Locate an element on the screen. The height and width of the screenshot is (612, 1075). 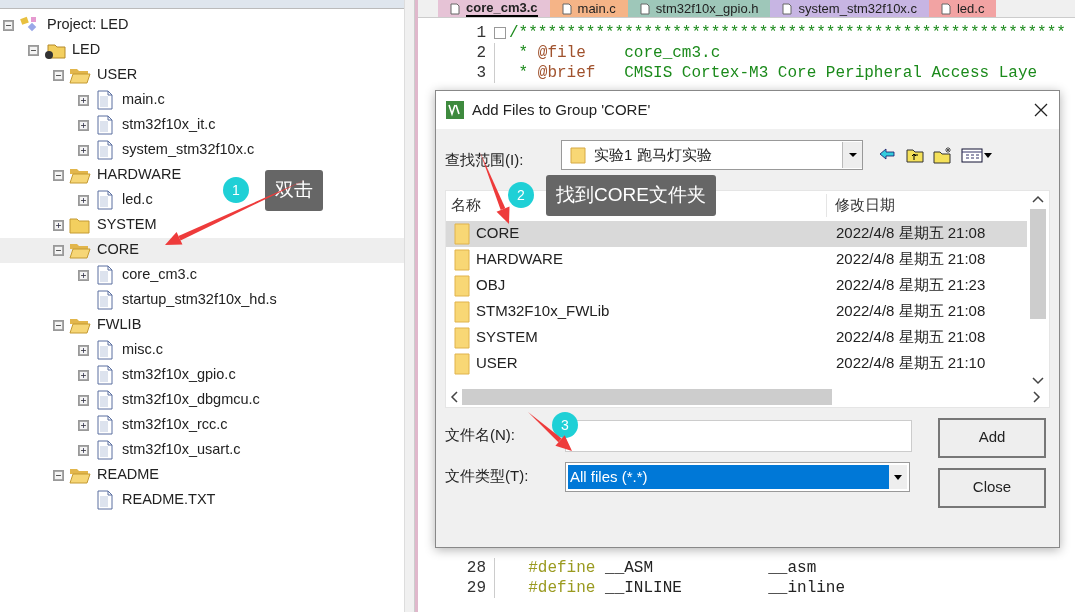
new-folder-icon is located at coordinates (943, 155).